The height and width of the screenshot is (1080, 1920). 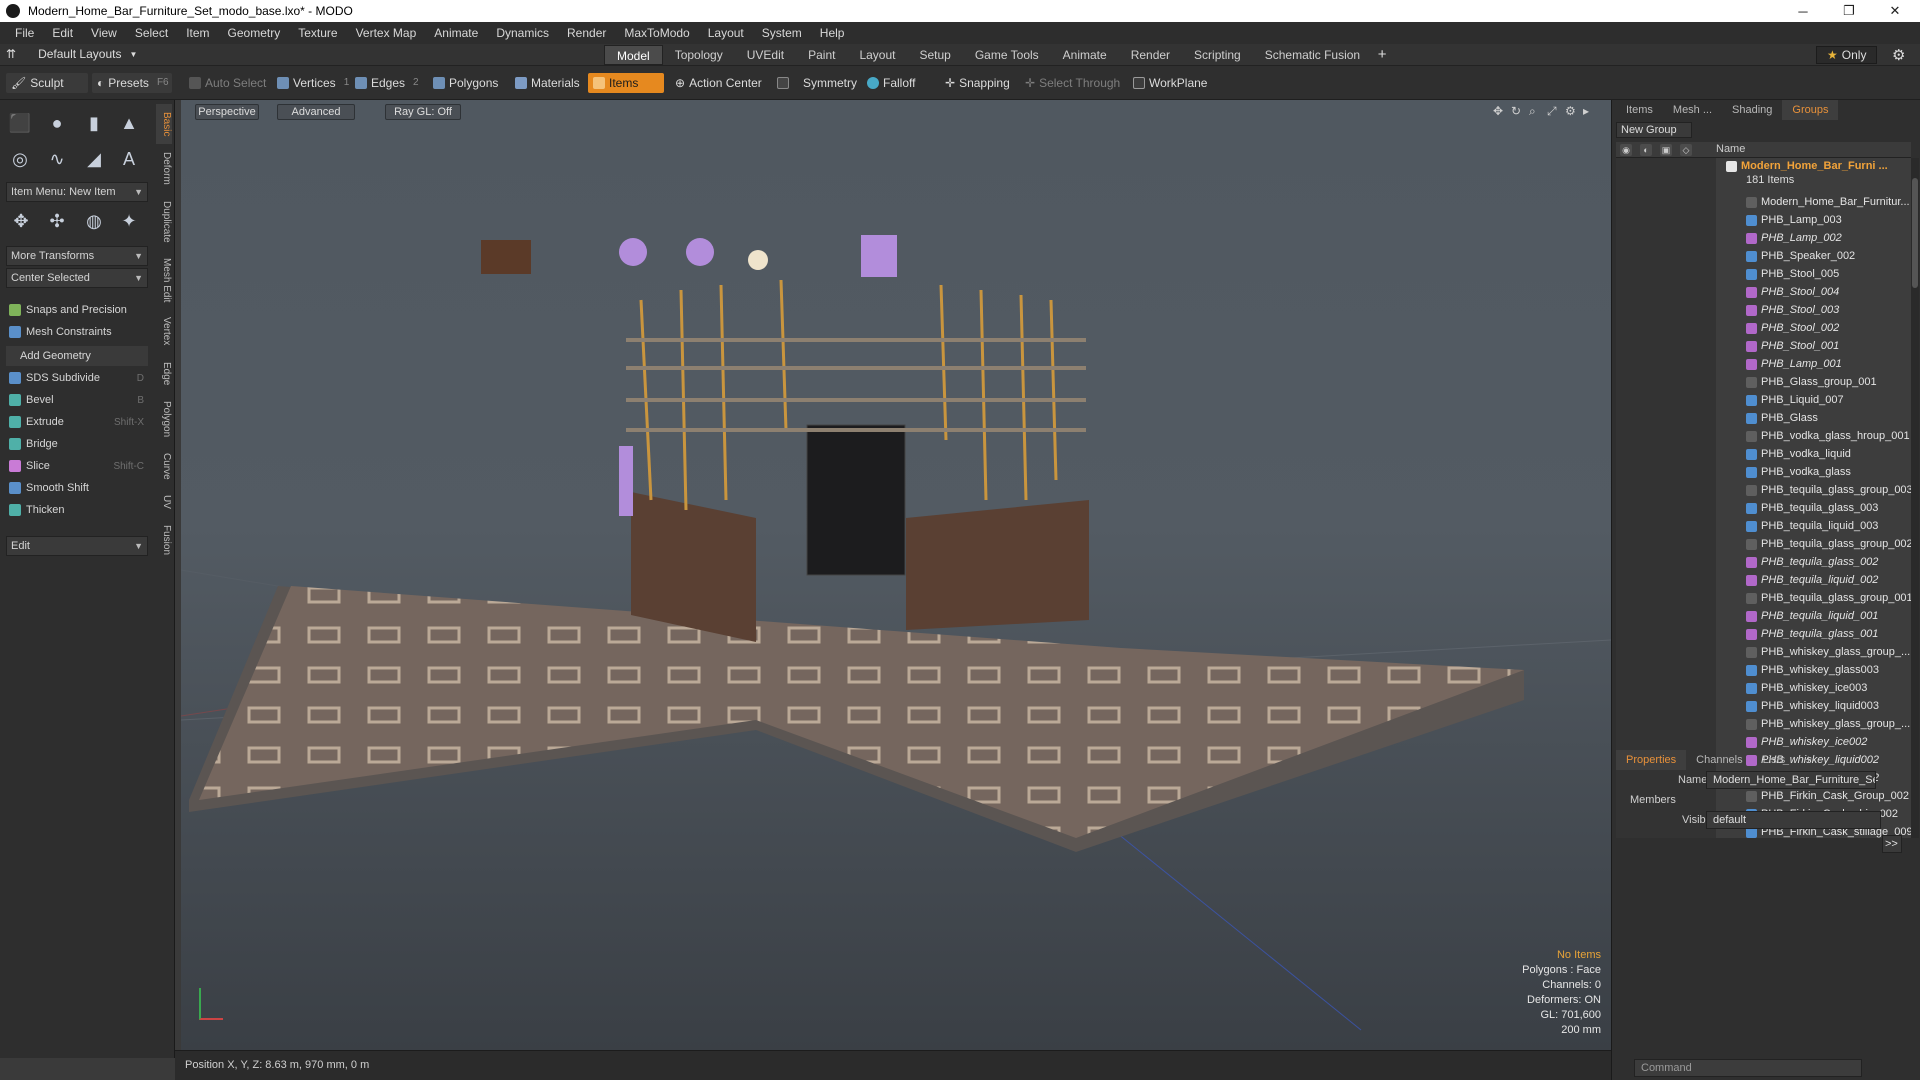 I want to click on tree-item-row: PHB_Speaker_002, so click(x=1763, y=257).